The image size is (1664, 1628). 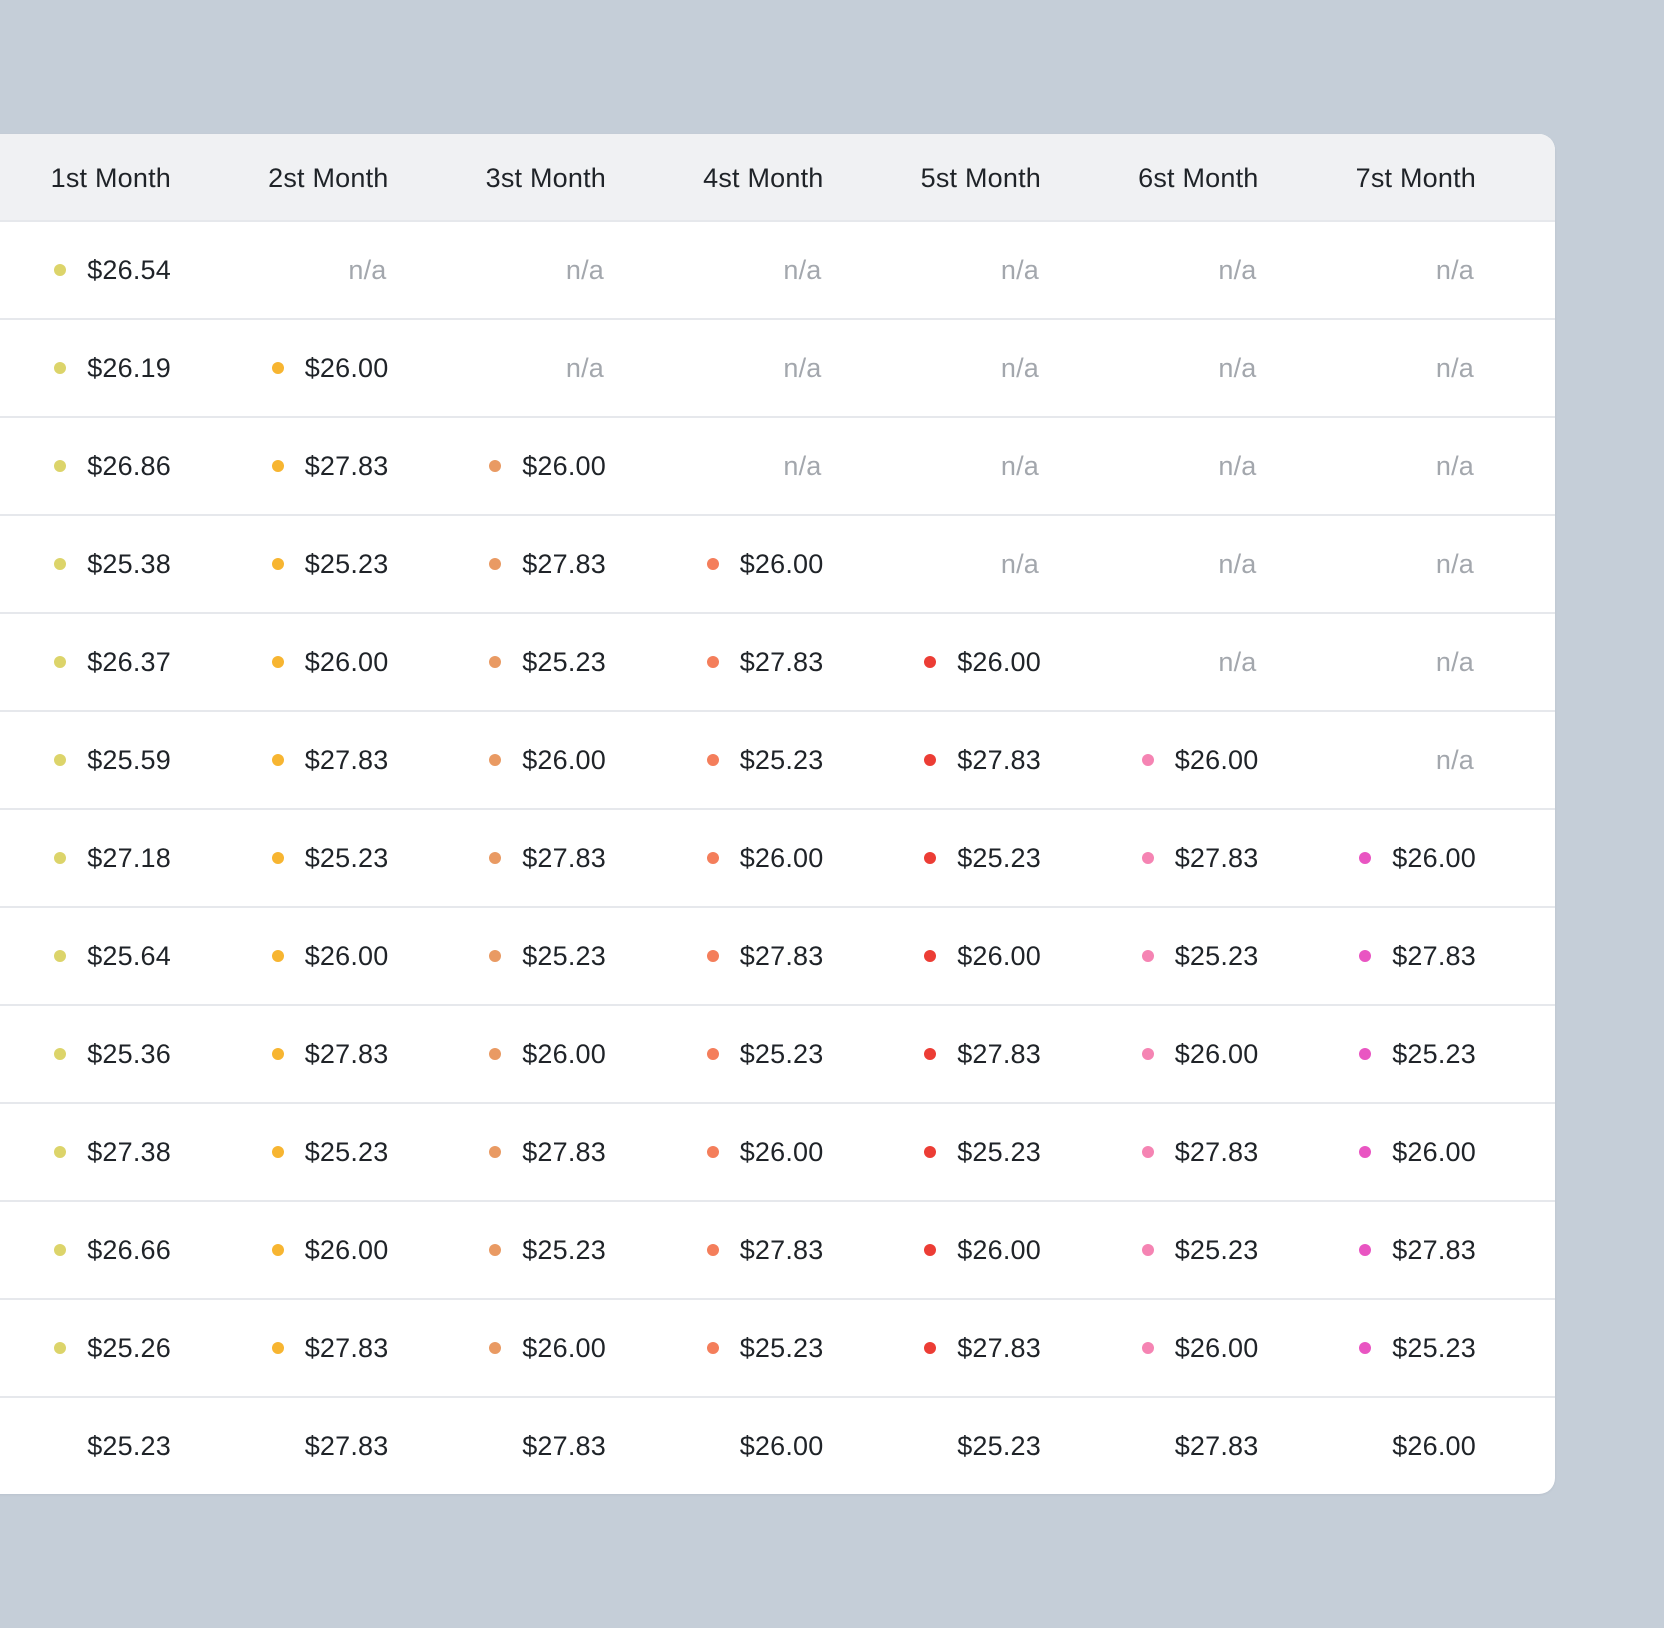 I want to click on table-cell: $27.38, so click(x=85, y=1152).